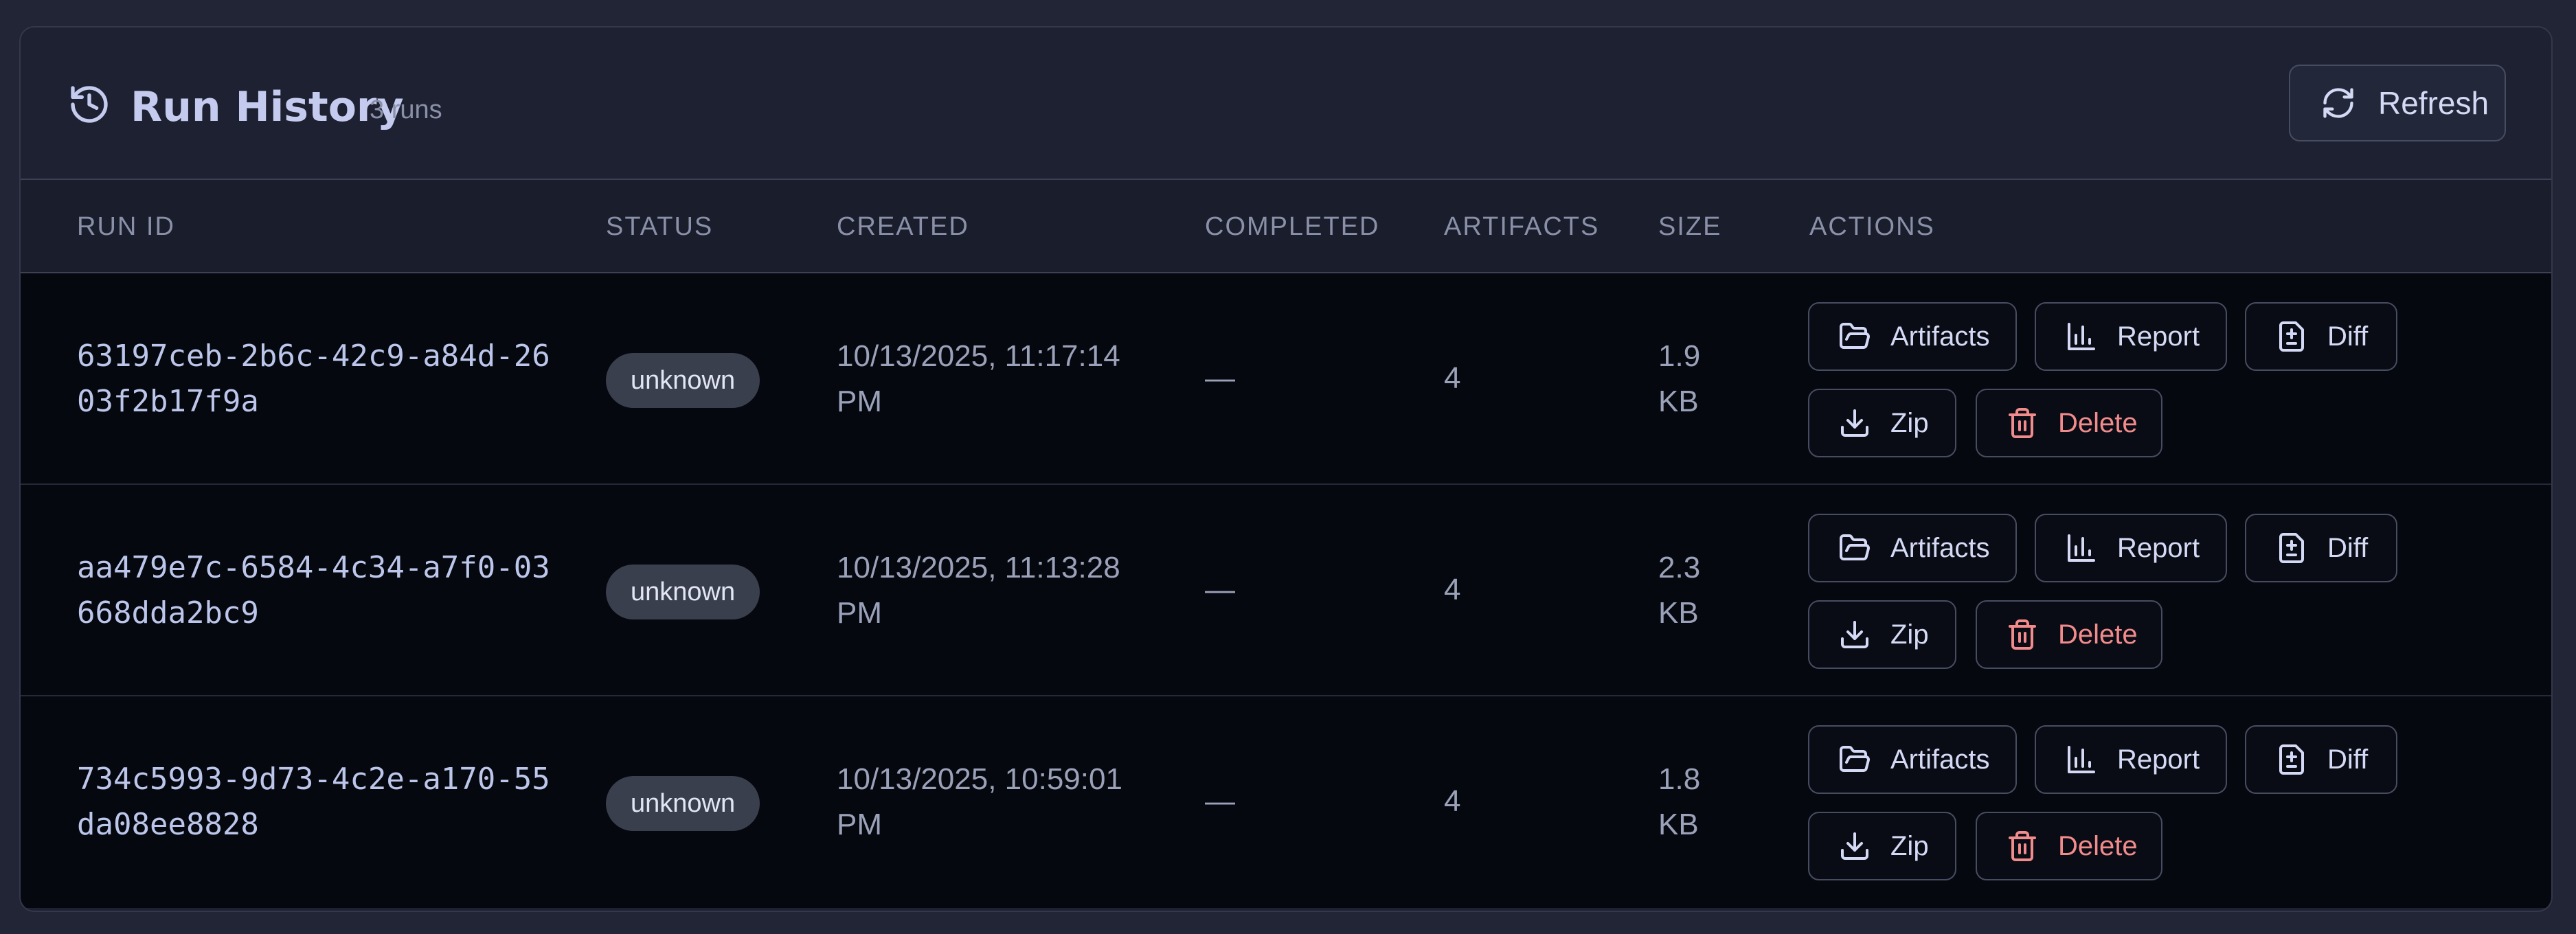 The image size is (2576, 934). I want to click on column-header-actions: ACTIONS, so click(1872, 226).